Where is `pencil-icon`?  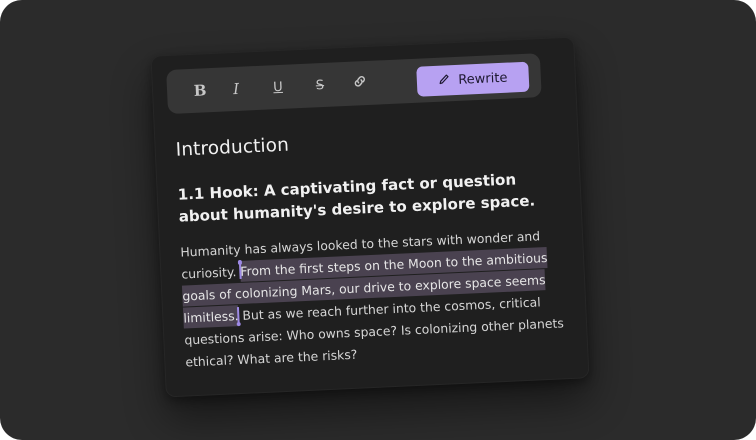 pencil-icon is located at coordinates (445, 81).